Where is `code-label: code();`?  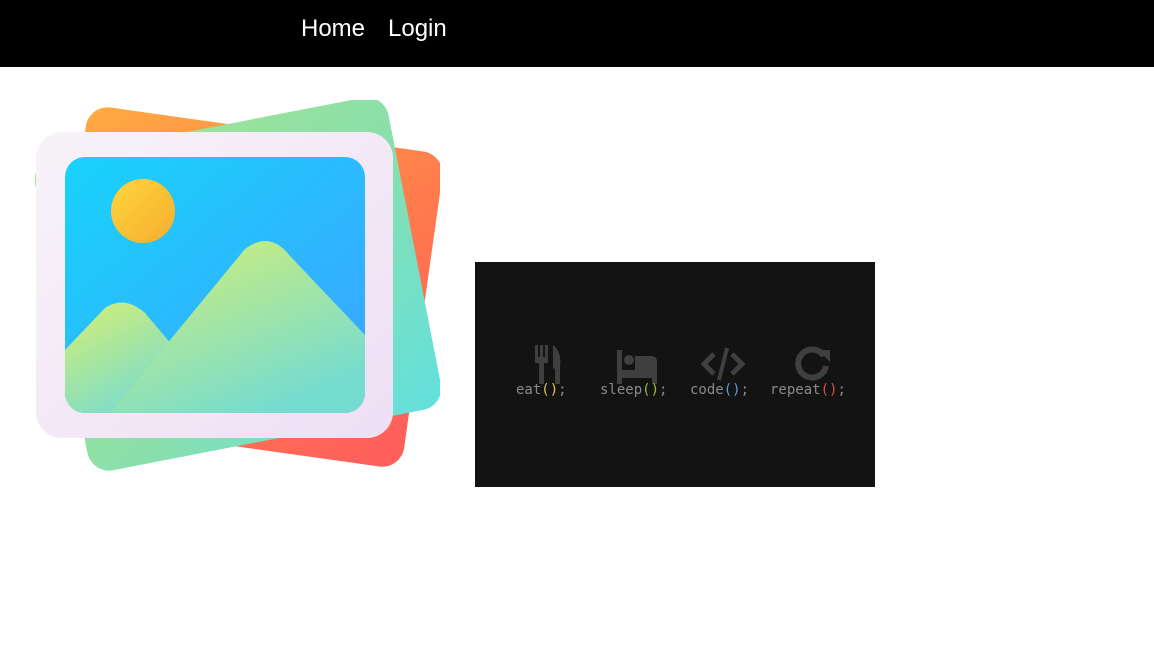 code-label: code(); is located at coordinates (720, 390).